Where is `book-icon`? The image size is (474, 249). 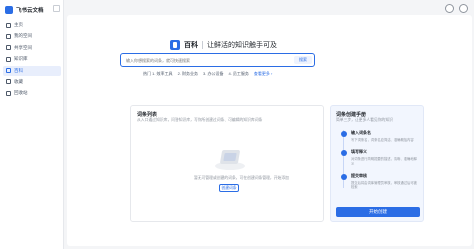
book-icon is located at coordinates (8, 59).